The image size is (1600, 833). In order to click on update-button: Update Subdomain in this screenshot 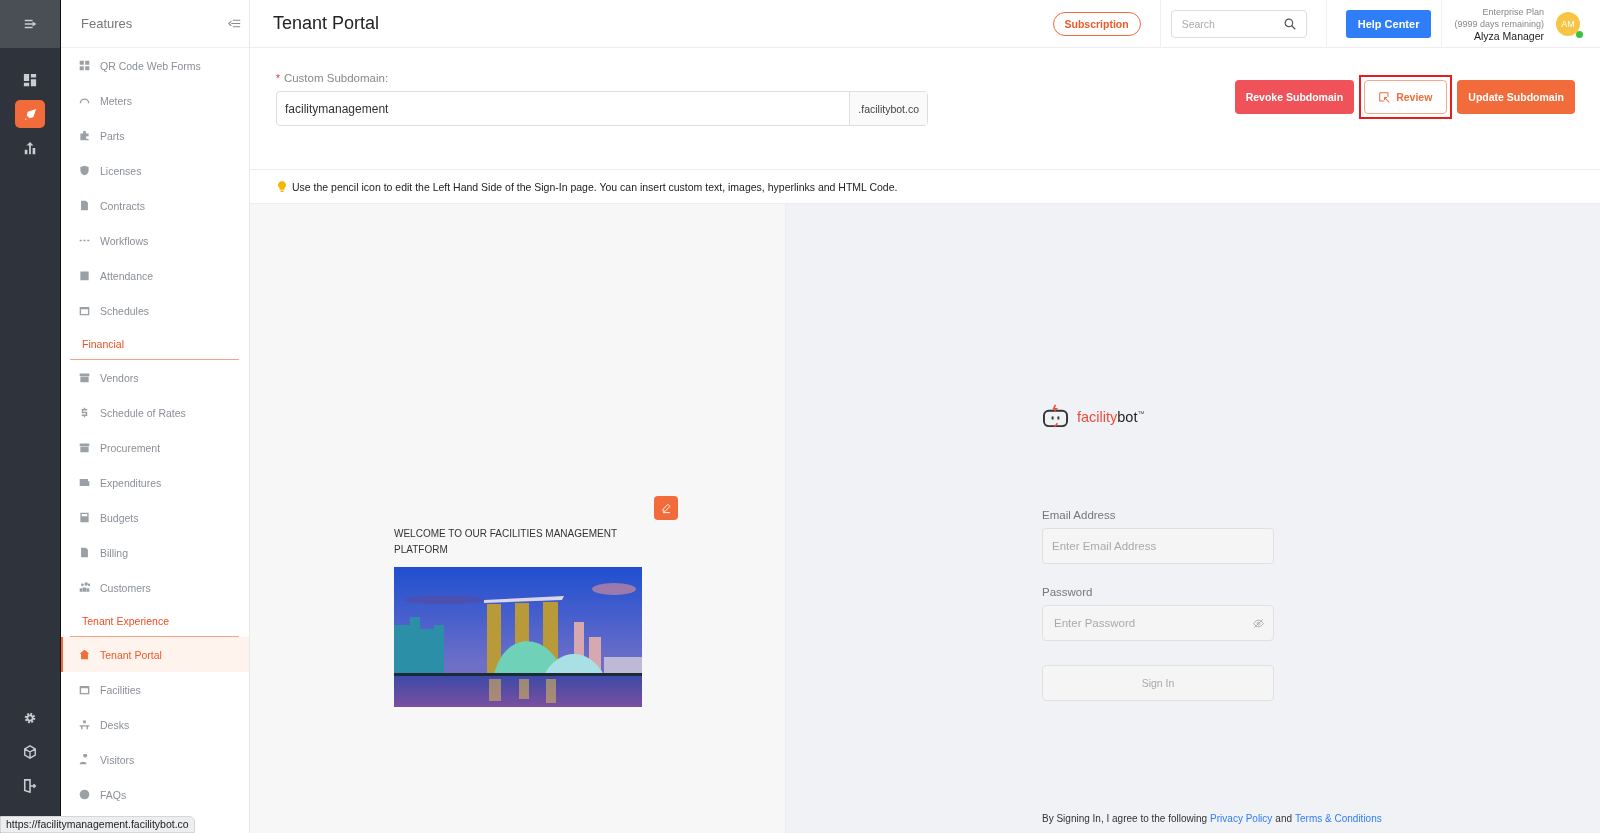, I will do `click(1516, 97)`.